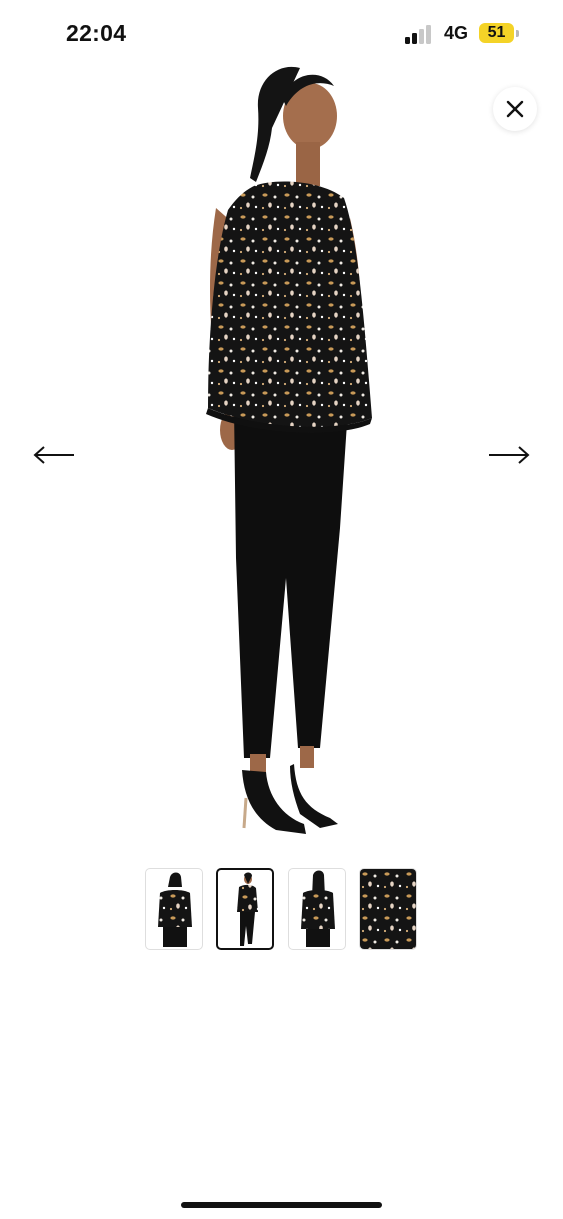 The image size is (563, 1219). Describe the element at coordinates (96, 33) in the screenshot. I see `status-time: 22:04` at that location.